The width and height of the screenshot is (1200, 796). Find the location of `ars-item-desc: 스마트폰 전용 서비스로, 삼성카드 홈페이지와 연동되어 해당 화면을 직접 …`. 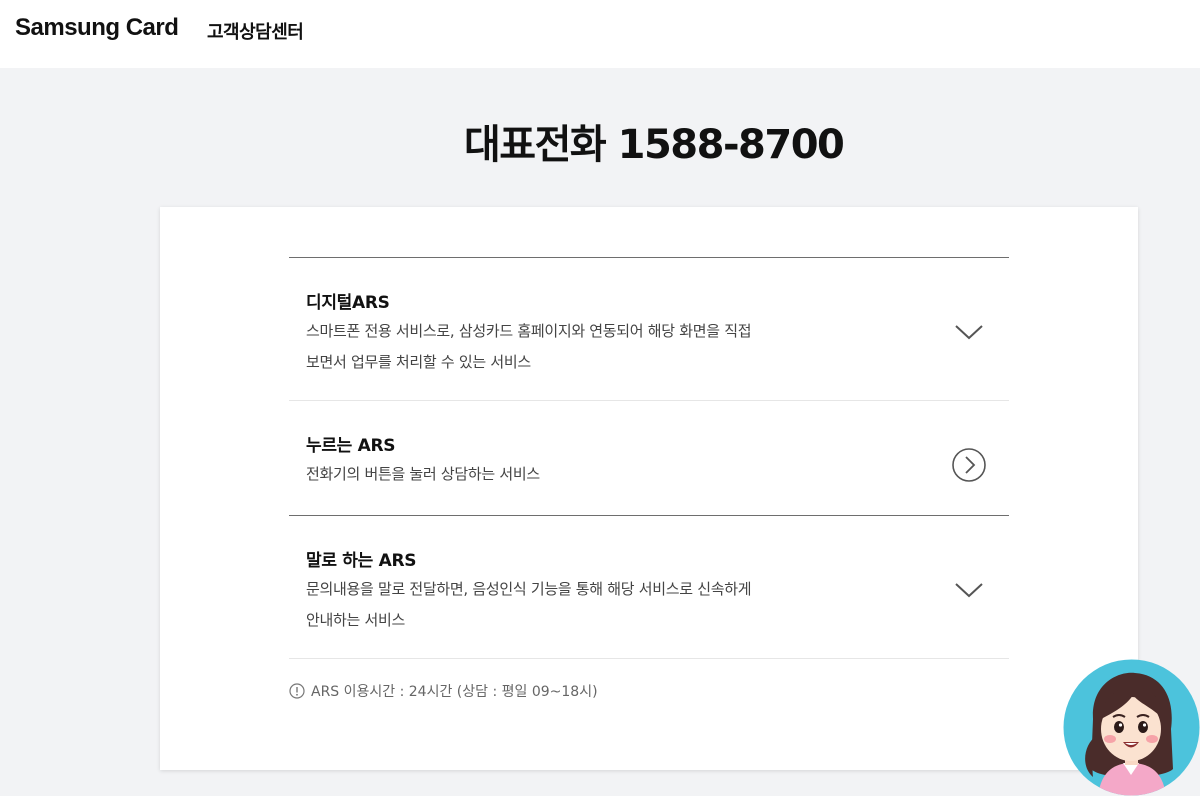

ars-item-desc: 스마트폰 전용 서비스로, 삼성카드 홈페이지와 연동되어 해당 화면을 직접 … is located at coordinates (586, 347).